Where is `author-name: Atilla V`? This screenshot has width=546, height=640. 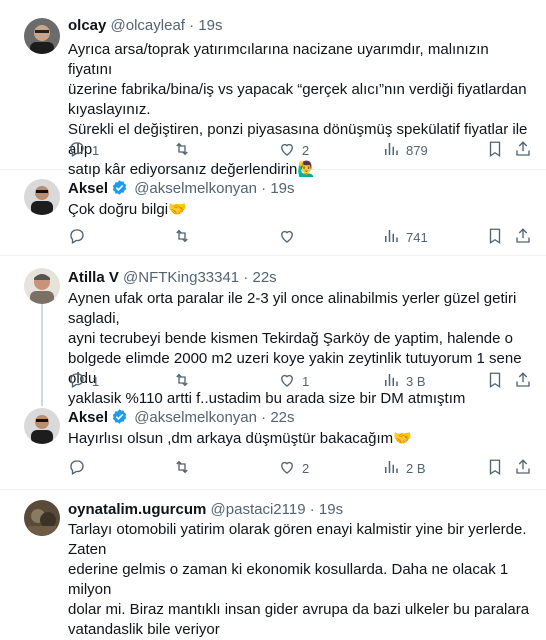
author-name: Atilla V is located at coordinates (93, 277).